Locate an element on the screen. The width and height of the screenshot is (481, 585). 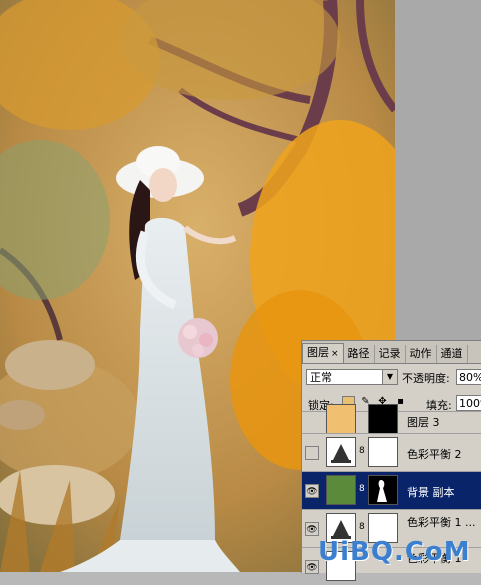
layer-row: 8 色彩平衡 2 is located at coordinates (391, 452).